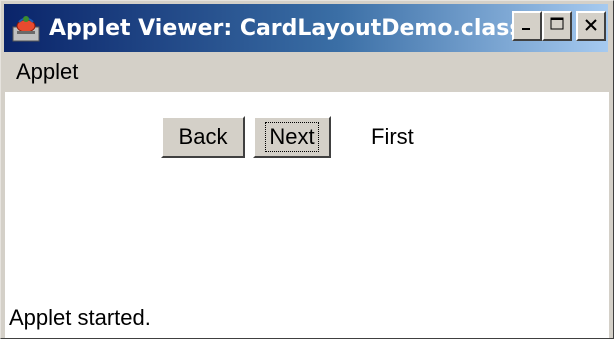 This screenshot has height=339, width=614. What do you see at coordinates (80, 317) in the screenshot?
I see `status-text: Applet started.` at bounding box center [80, 317].